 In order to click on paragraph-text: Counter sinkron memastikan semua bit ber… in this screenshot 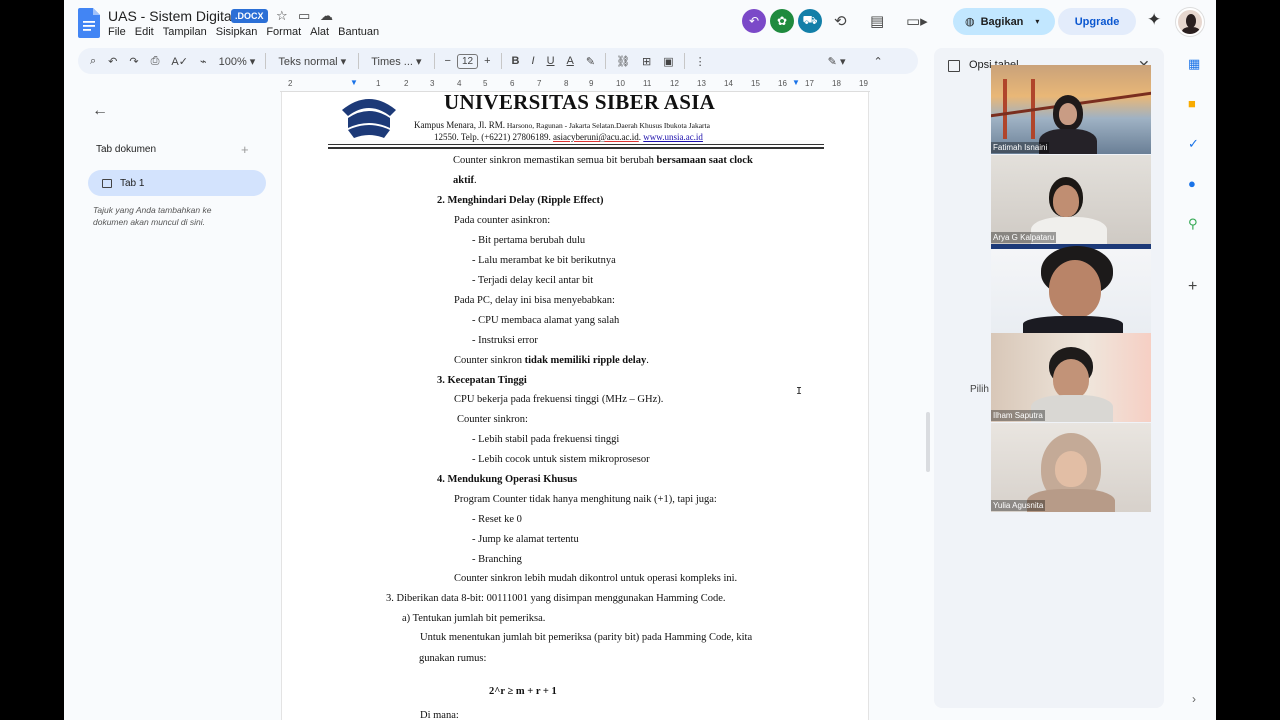, I will do `click(603, 160)`.